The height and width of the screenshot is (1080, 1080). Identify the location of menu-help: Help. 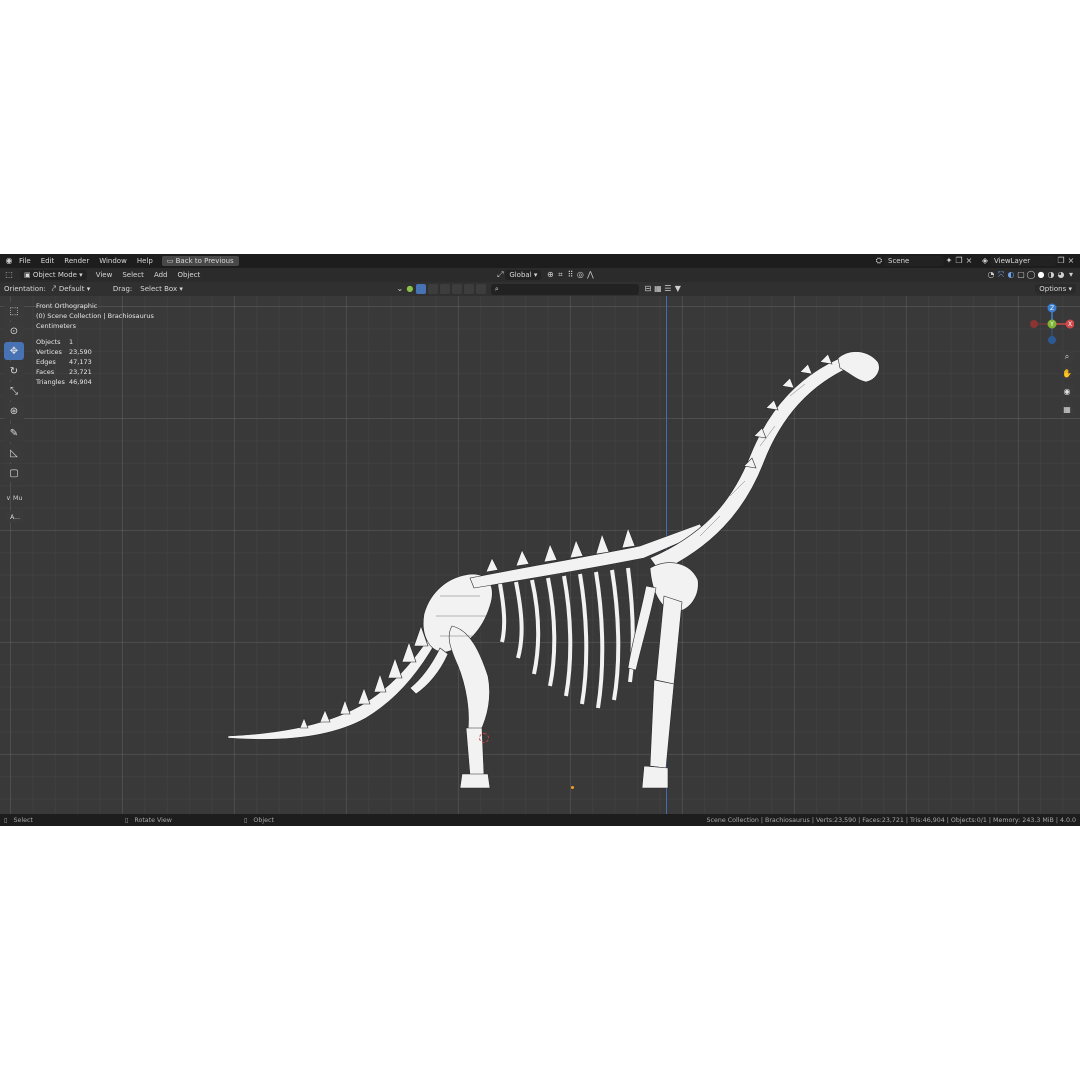
(145, 261).